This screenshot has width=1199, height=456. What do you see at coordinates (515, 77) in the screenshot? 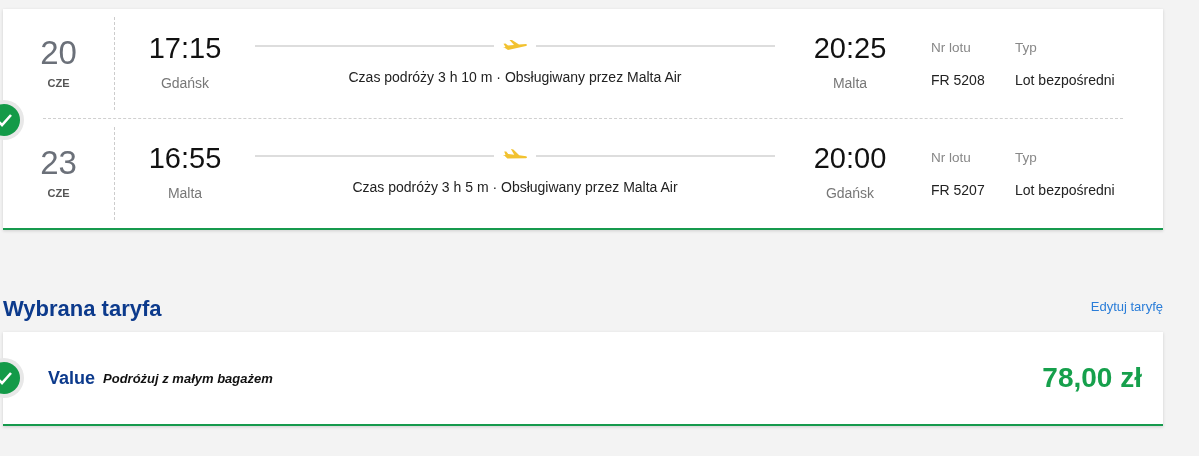
I see `flight-summary: Czas podróży 3 h 10 m · Obsługiwany przez Malta Air` at bounding box center [515, 77].